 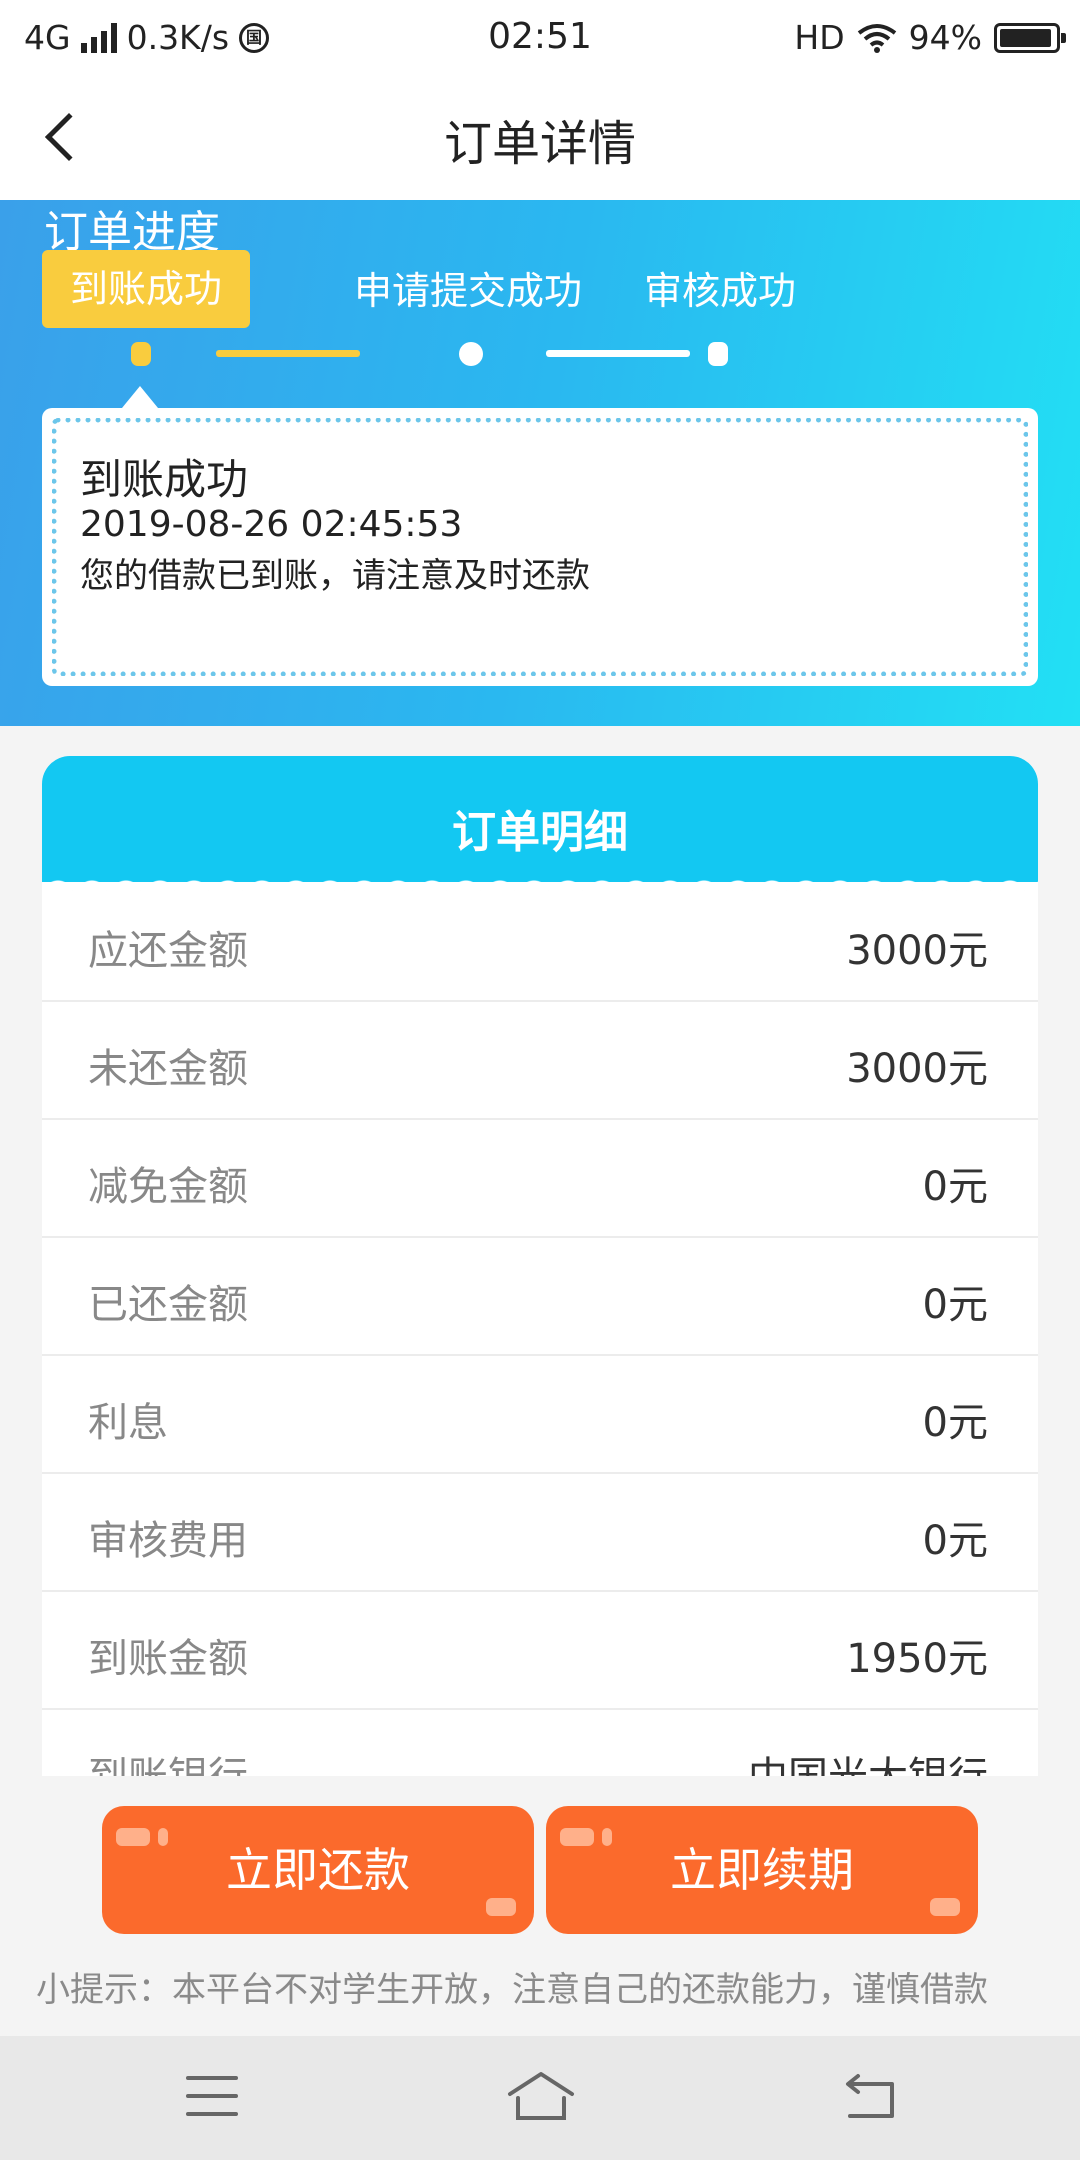 I want to click on step-dot-active, so click(x=141, y=354).